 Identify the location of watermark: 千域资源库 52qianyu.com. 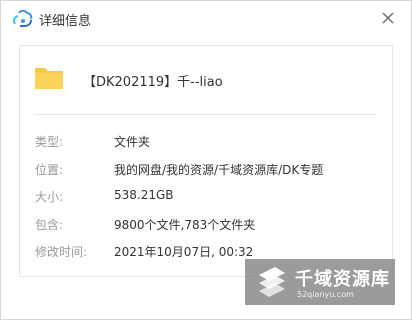
(320, 282).